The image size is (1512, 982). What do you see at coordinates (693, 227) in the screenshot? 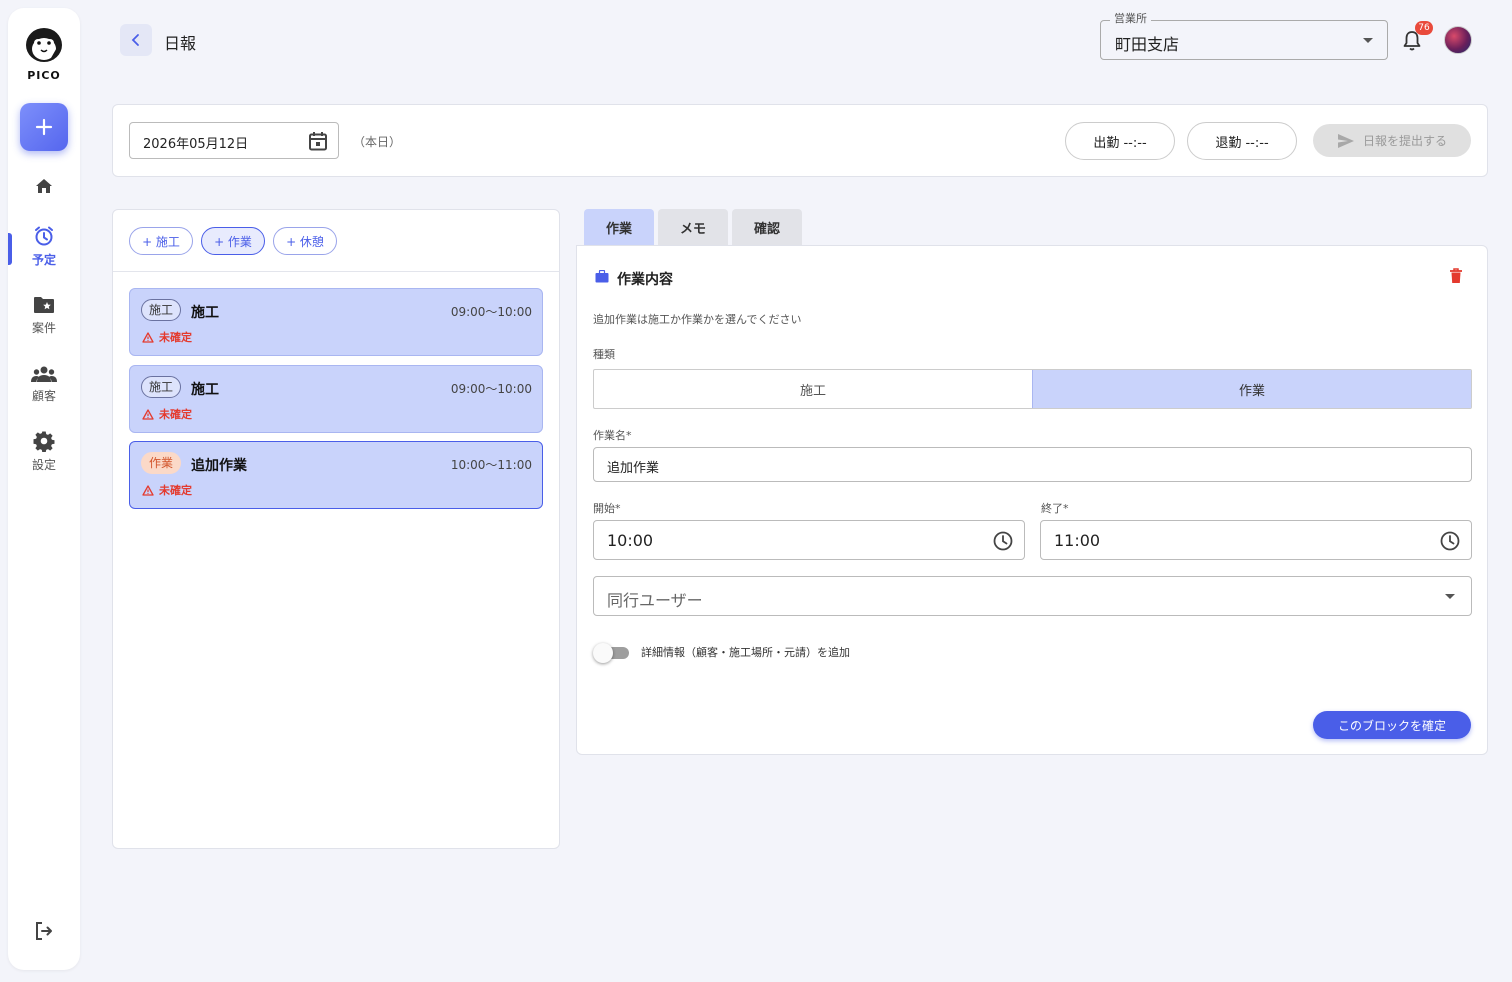
I see `tab-memo: メモ` at bounding box center [693, 227].